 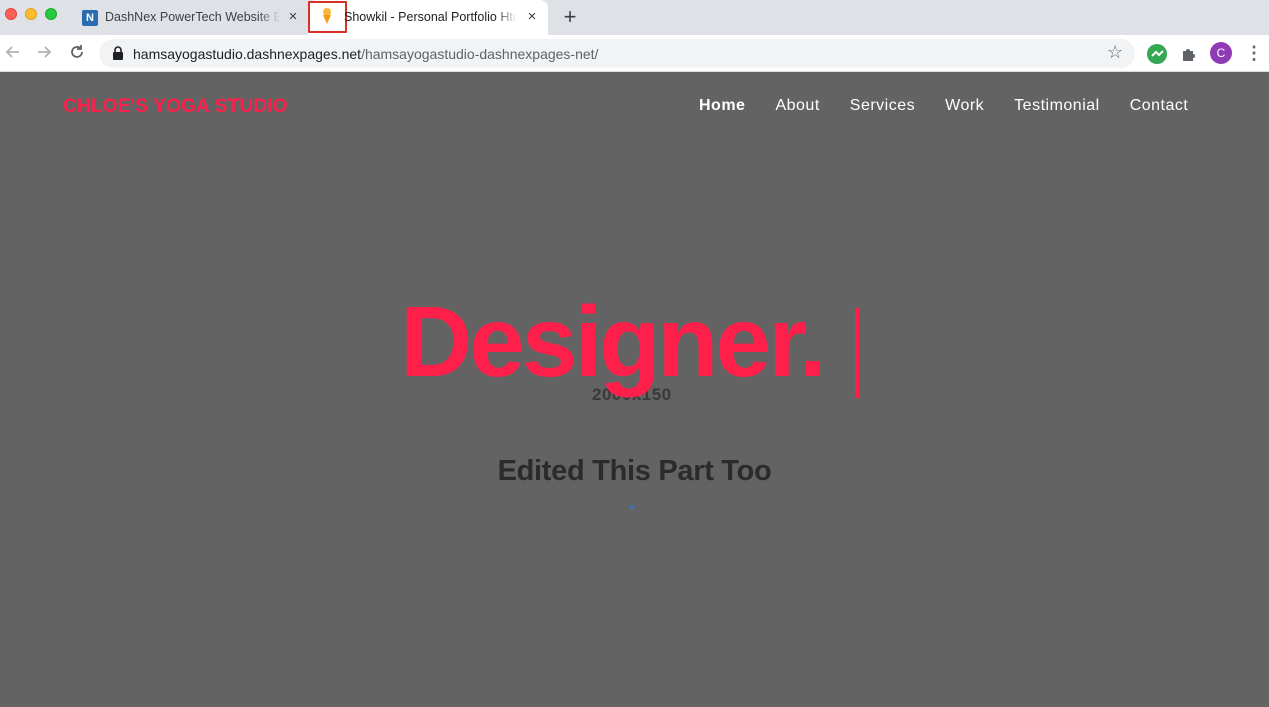 What do you see at coordinates (11, 14) in the screenshot?
I see `close-window-button` at bounding box center [11, 14].